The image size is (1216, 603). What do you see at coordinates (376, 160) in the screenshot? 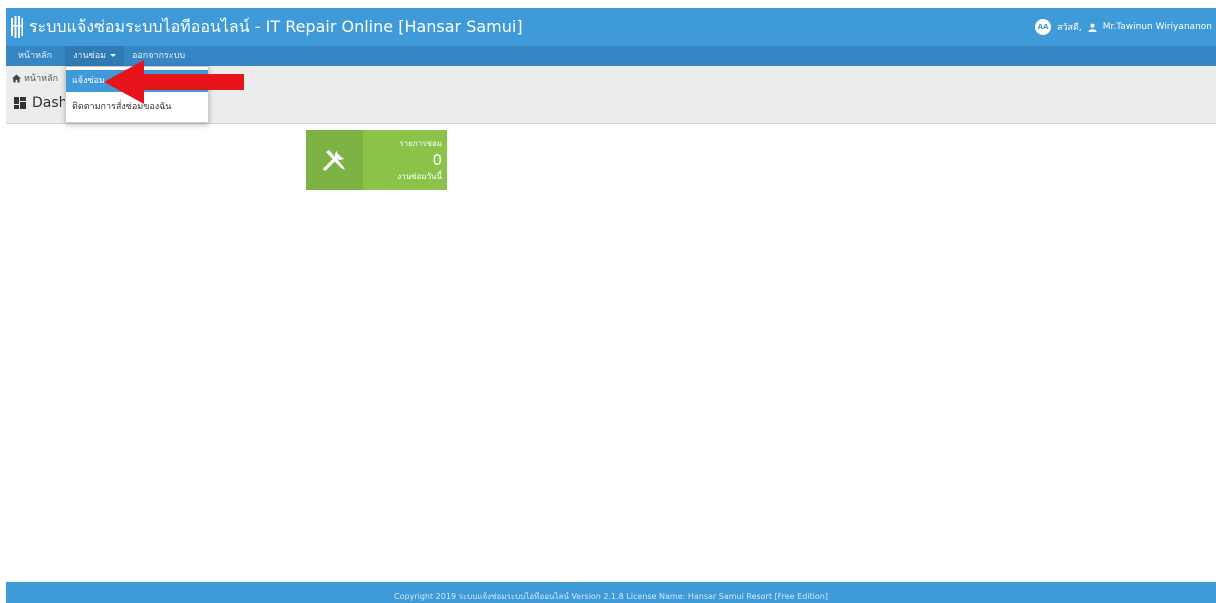
I see `repair-count-tile: รายการซ่อม 0 งานซ่อมวันนี้` at bounding box center [376, 160].